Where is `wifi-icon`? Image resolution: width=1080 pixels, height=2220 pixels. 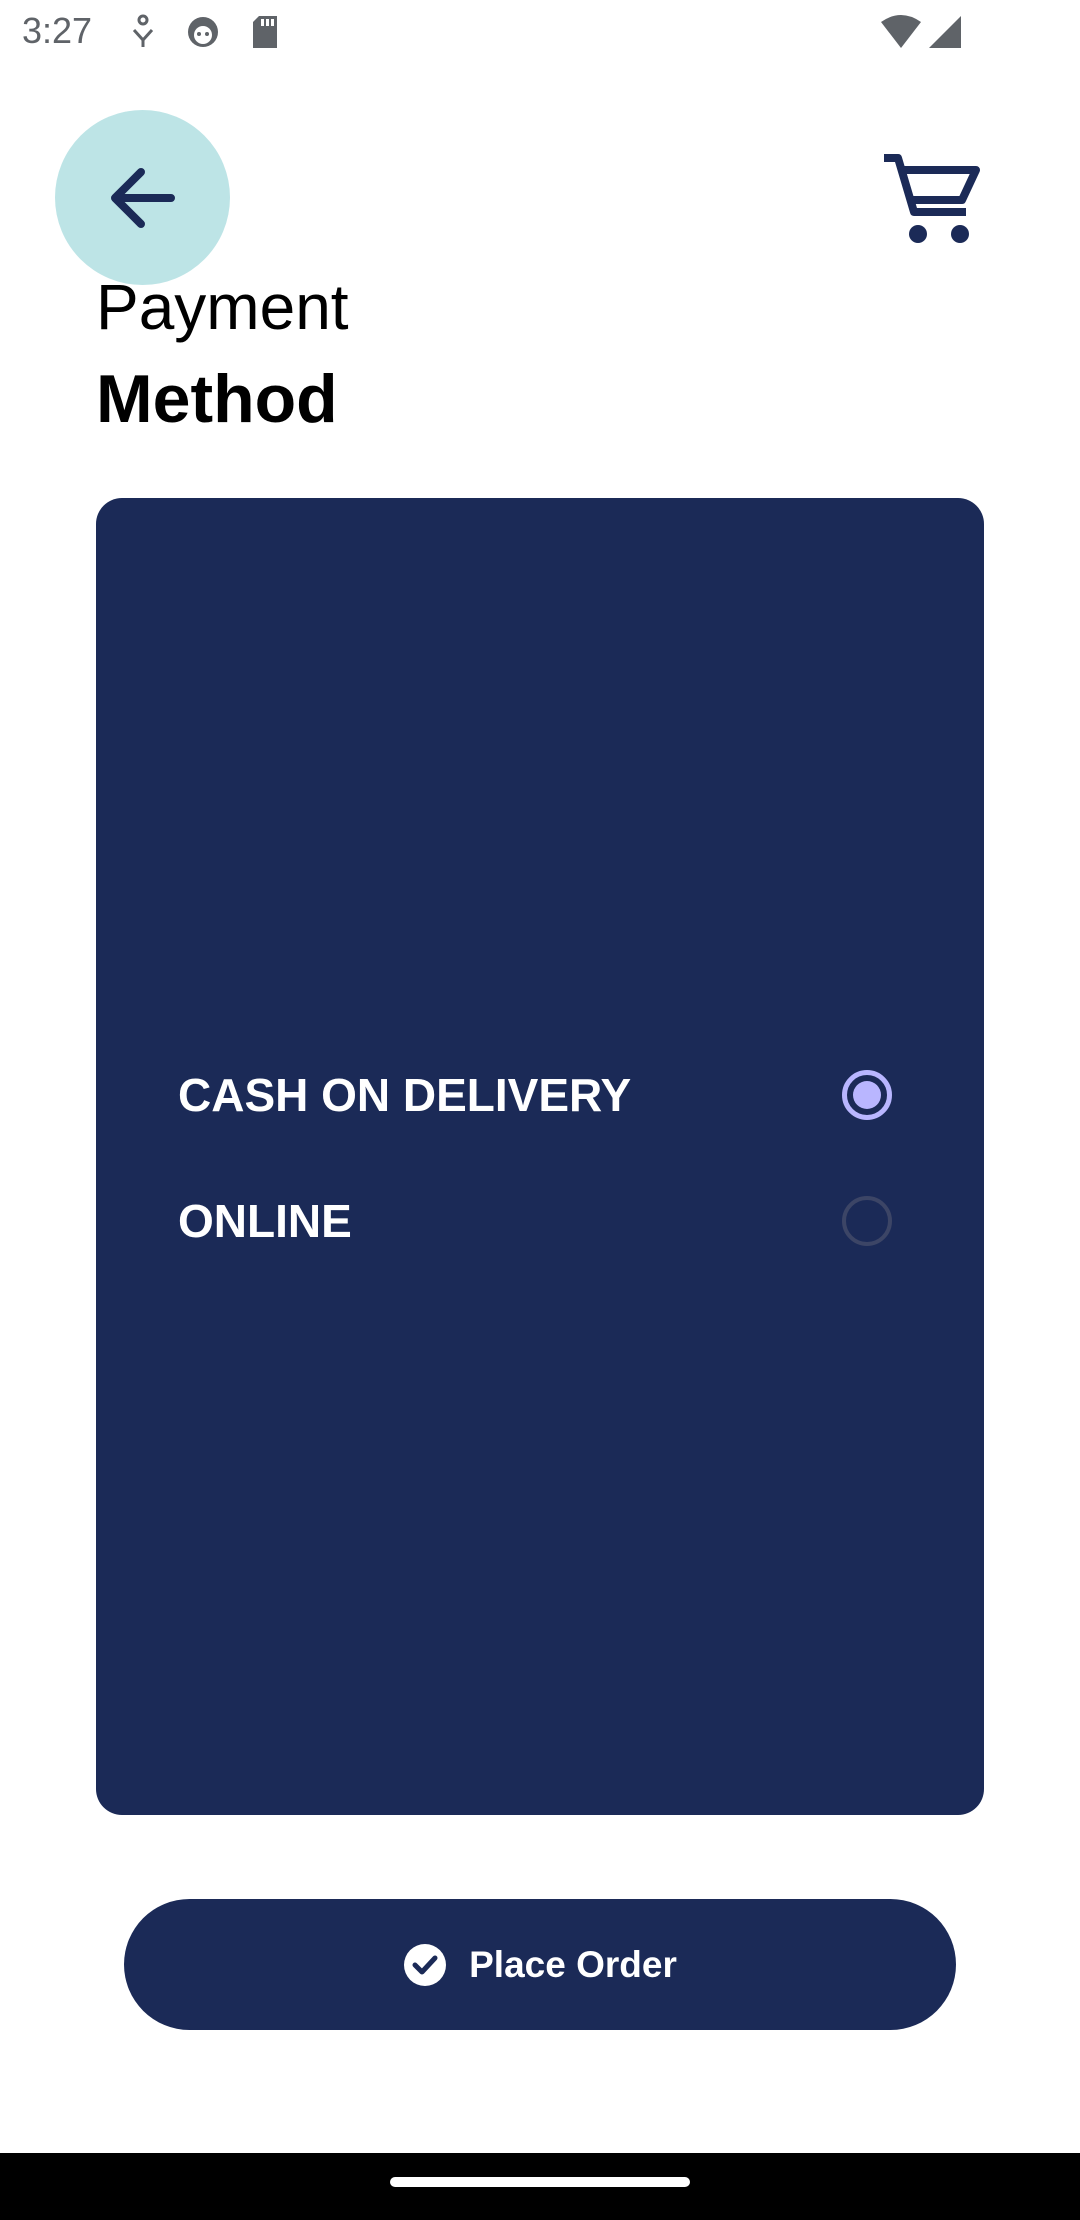
wifi-icon is located at coordinates (901, 31).